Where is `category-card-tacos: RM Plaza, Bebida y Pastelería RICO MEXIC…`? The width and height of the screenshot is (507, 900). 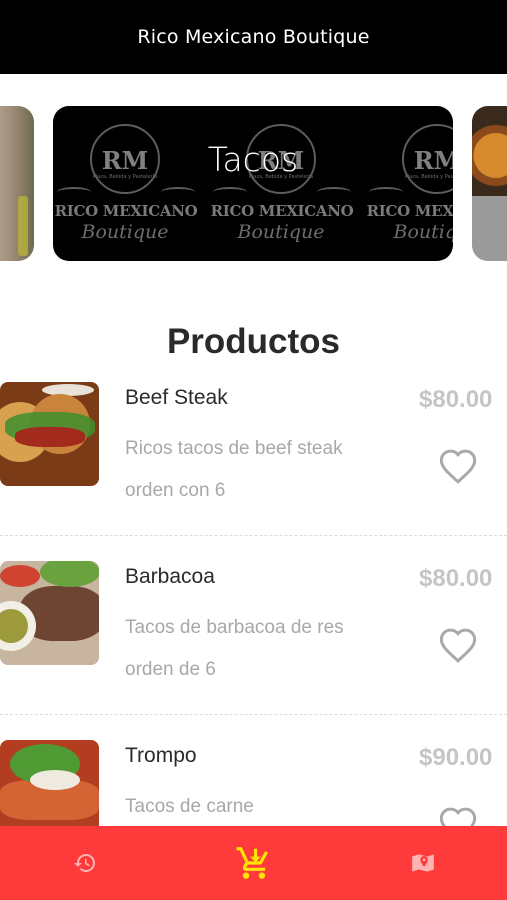
category-card-tacos: RM Plaza, Bebida y Pastelería RICO MEXIC… is located at coordinates (253, 183).